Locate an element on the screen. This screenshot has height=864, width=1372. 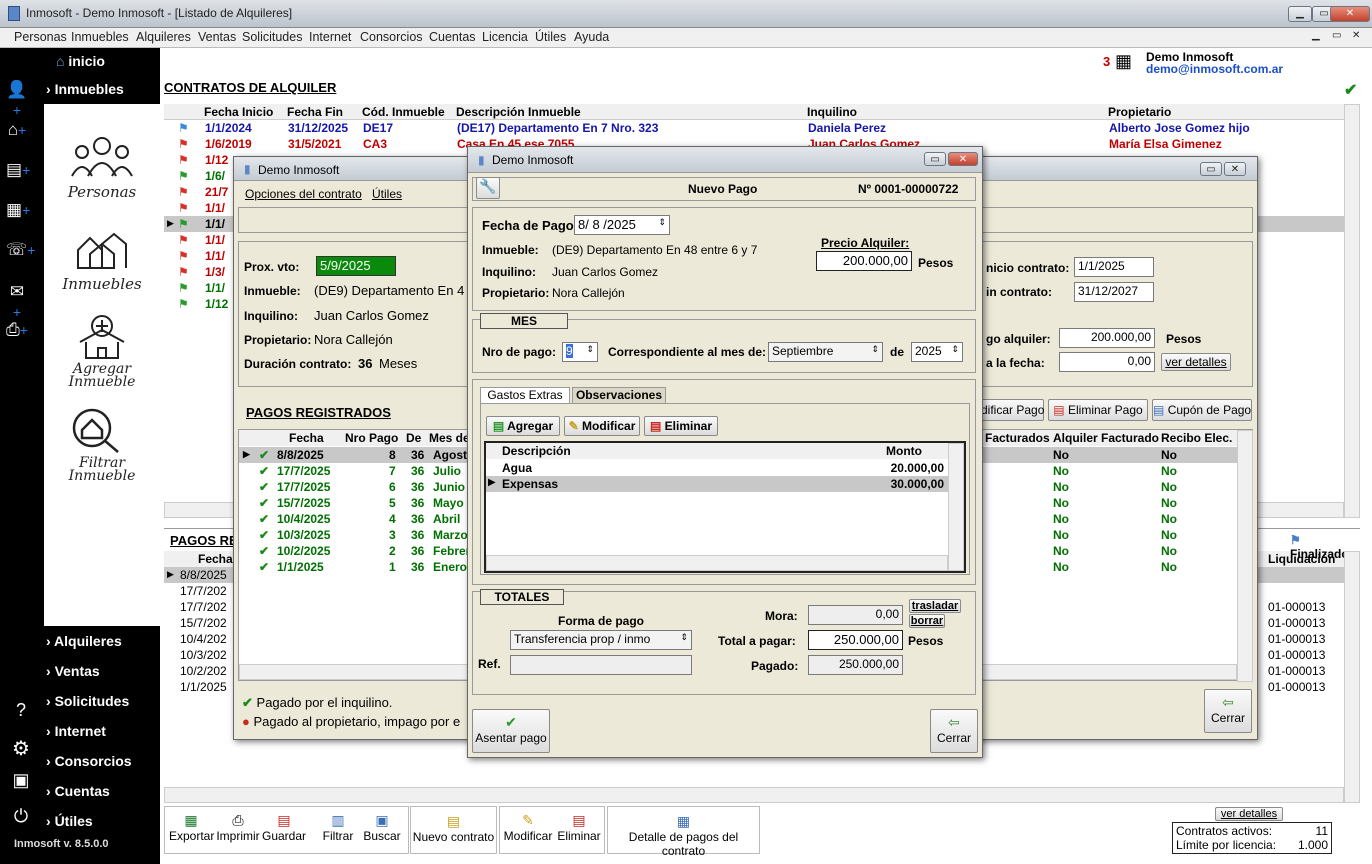
contract-cerrar-button: ⇦ Cerrar is located at coordinates (1228, 711).